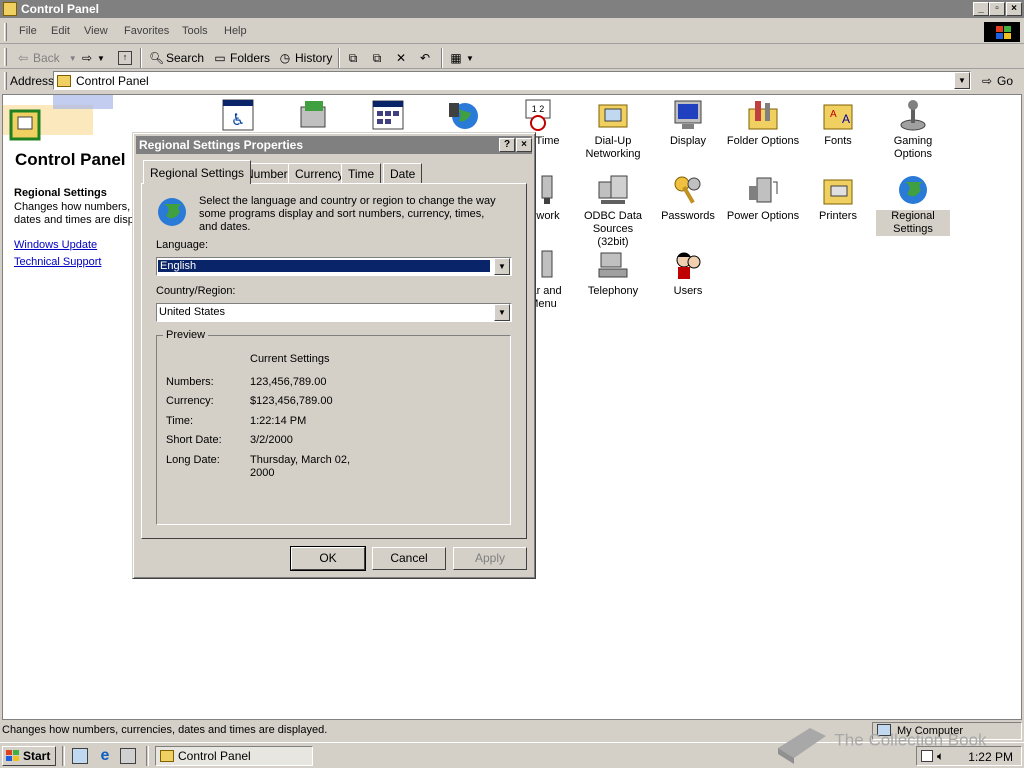 Image resolution: width=1024 pixels, height=768 pixels. What do you see at coordinates (176, 58) in the screenshot?
I see `search-button: 🔍︎ Search` at bounding box center [176, 58].